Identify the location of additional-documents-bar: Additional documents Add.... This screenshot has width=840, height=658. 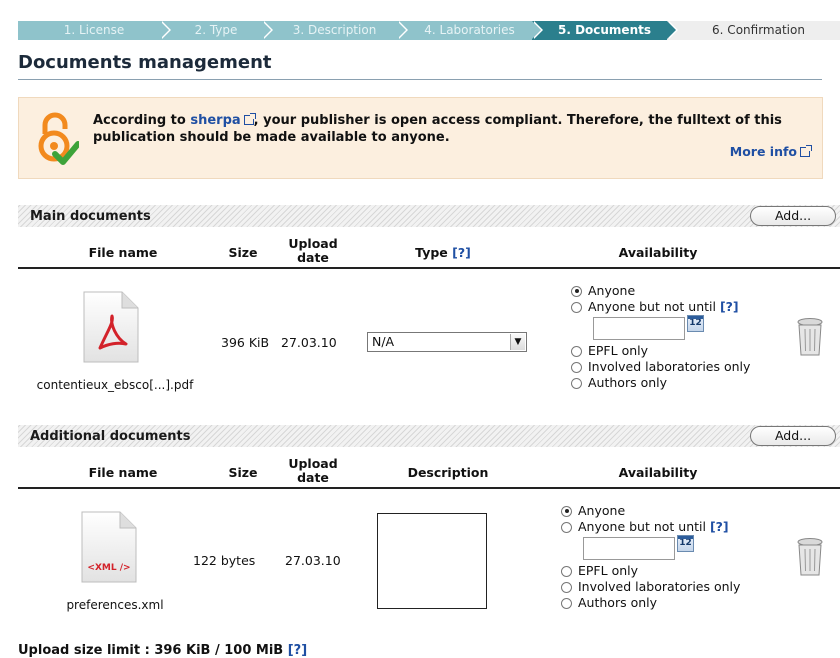
(429, 436).